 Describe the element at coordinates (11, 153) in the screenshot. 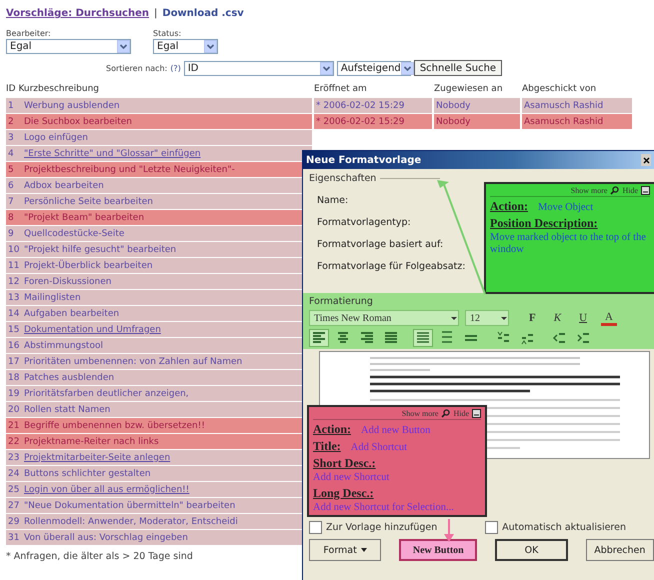

I see `row-id: 4` at that location.